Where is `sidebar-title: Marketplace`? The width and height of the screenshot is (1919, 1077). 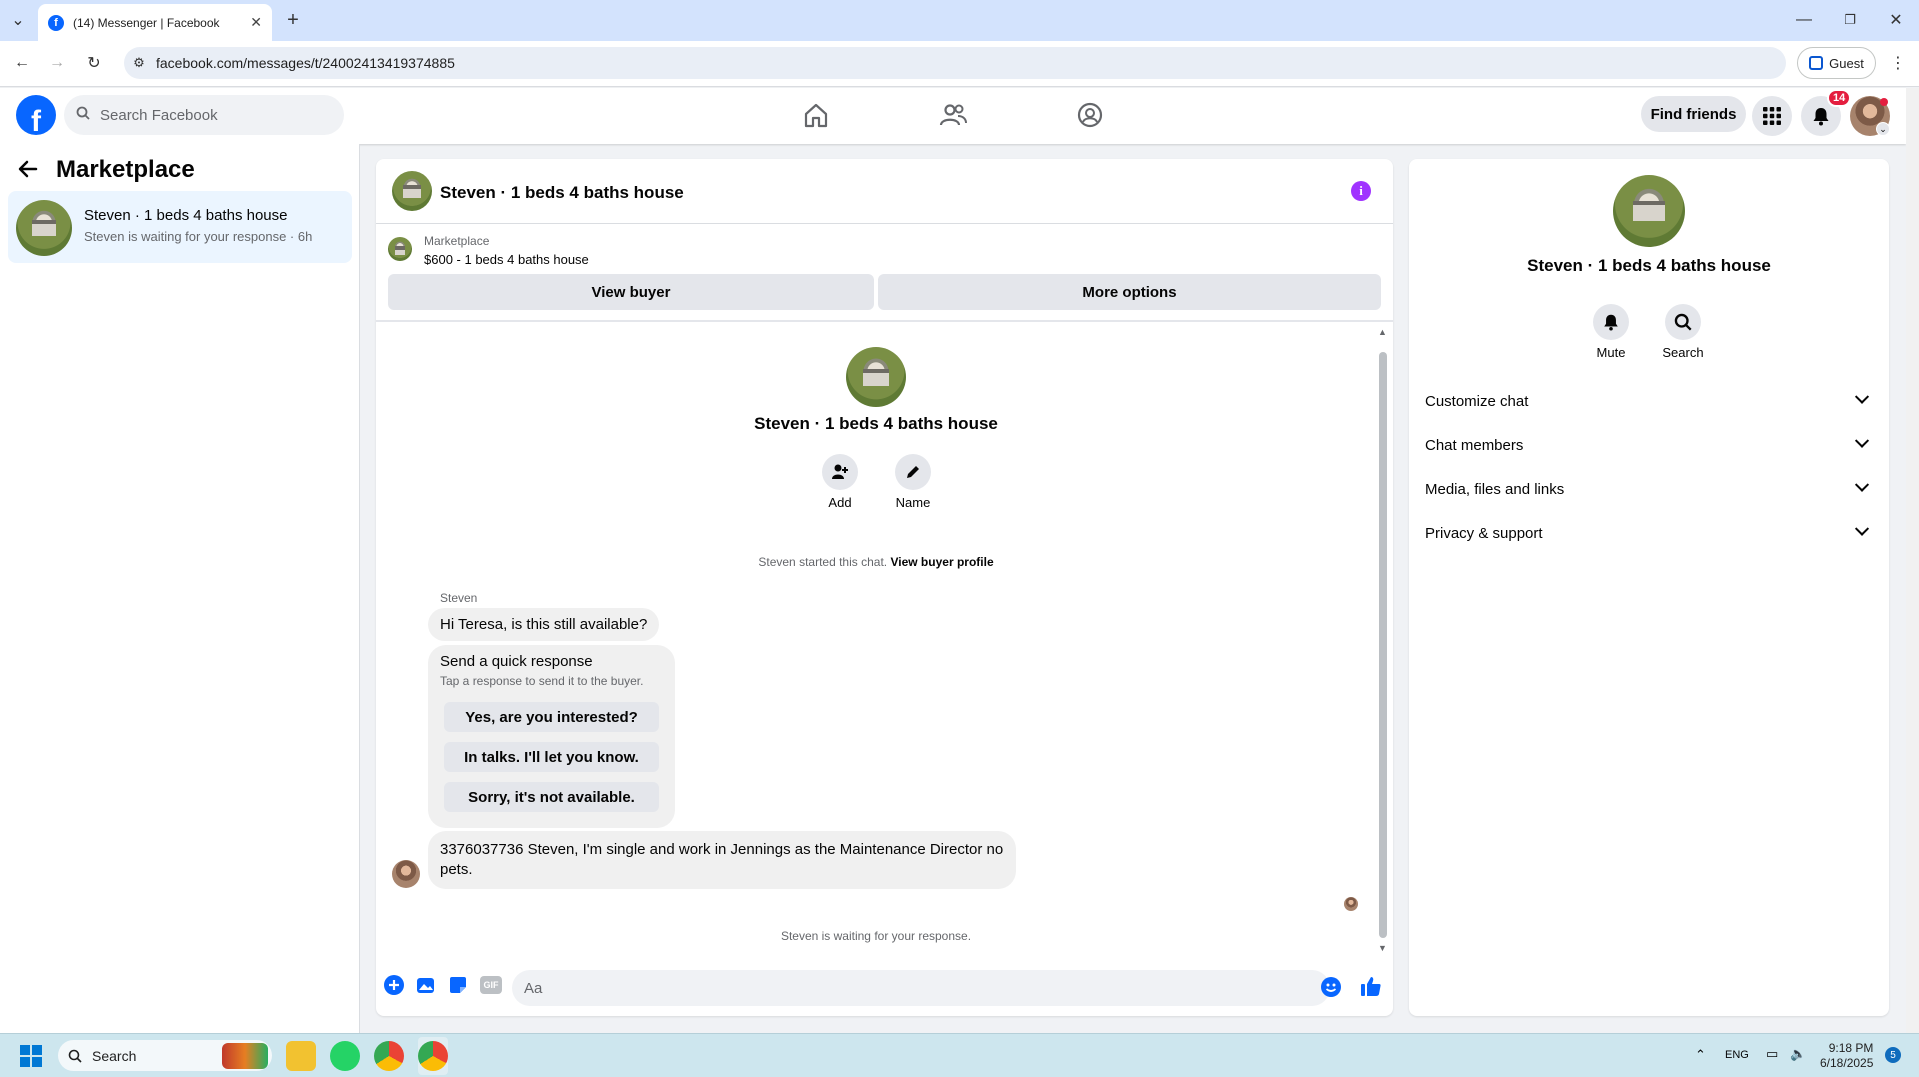
sidebar-title: Marketplace is located at coordinates (125, 169).